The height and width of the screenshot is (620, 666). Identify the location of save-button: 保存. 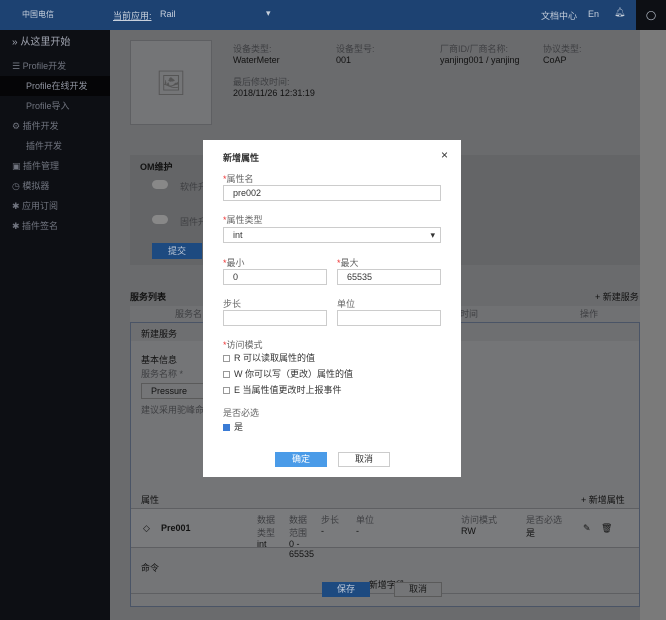
(346, 589).